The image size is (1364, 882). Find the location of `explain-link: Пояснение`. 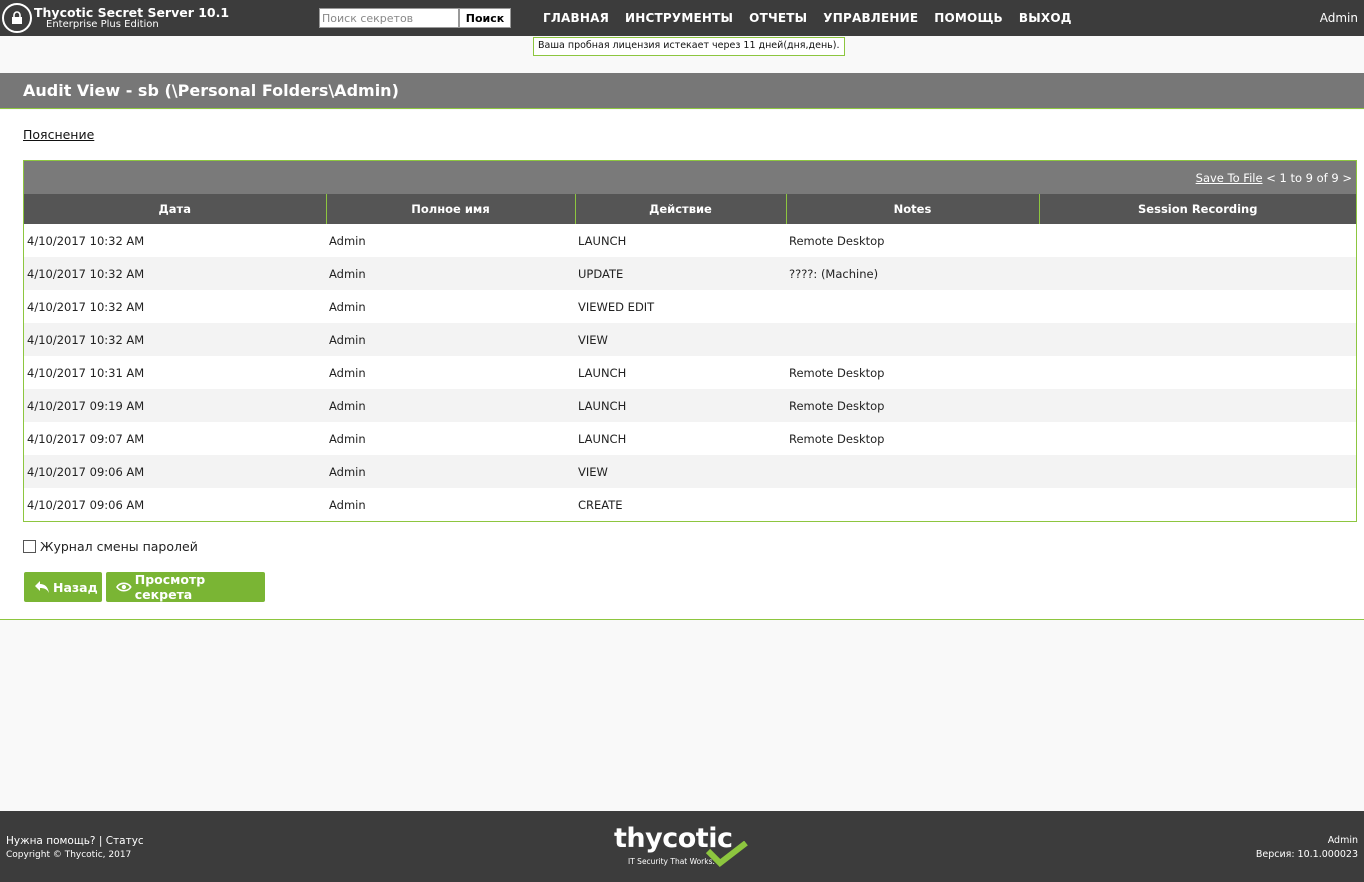

explain-link: Пояснение is located at coordinates (58, 134).